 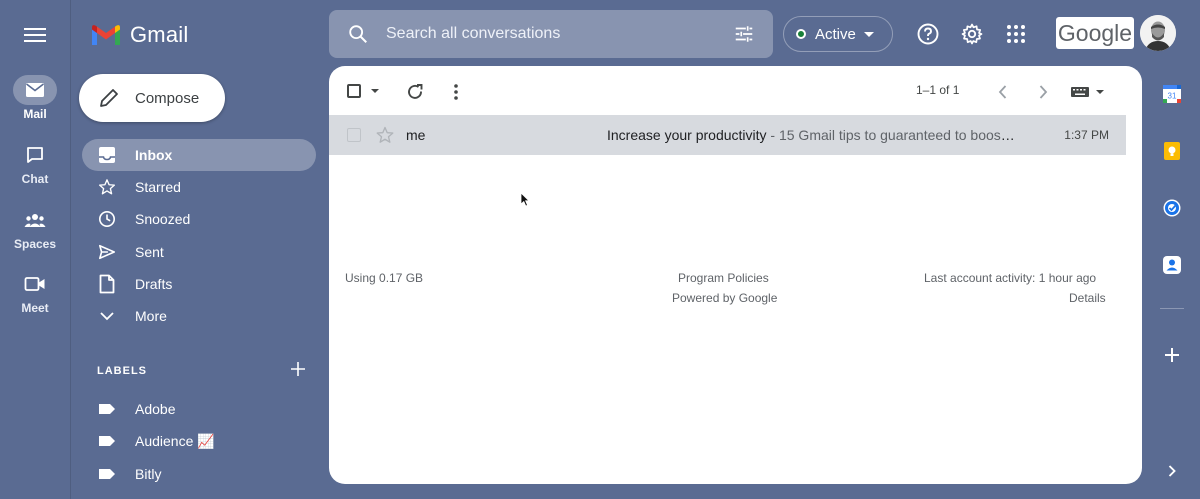 I want to click on gmail-logo: Gmail, so click(x=139, y=35).